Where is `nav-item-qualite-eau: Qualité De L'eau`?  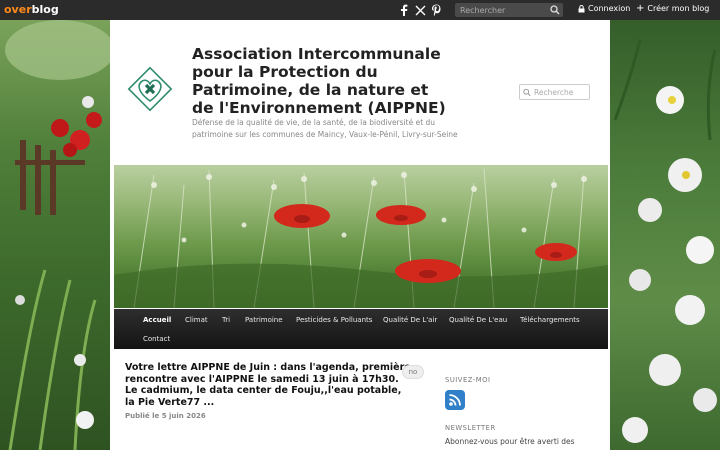 nav-item-qualite-eau: Qualité De L'eau is located at coordinates (478, 320).